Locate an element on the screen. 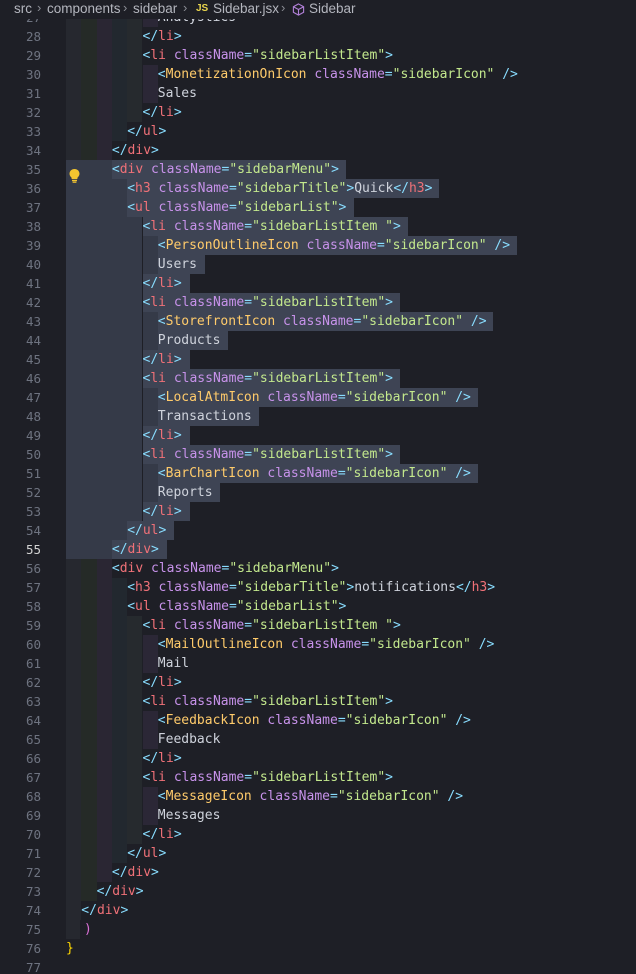 The height and width of the screenshot is (974, 636). code-line: <FeedbackIcon className="sidebarIcon" /> is located at coordinates (314, 720).